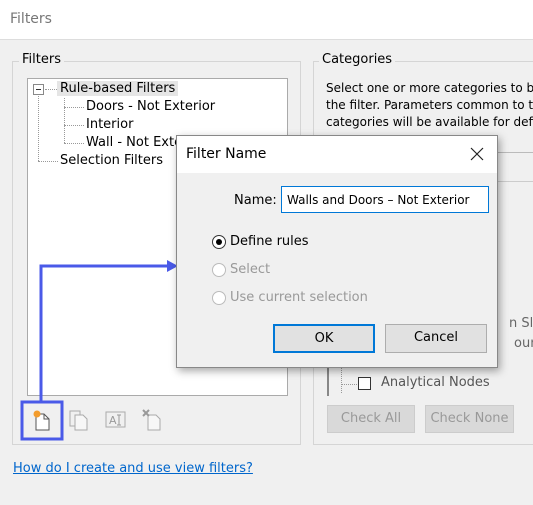 This screenshot has width=533, height=505. I want to click on select-label: Select, so click(250, 269).